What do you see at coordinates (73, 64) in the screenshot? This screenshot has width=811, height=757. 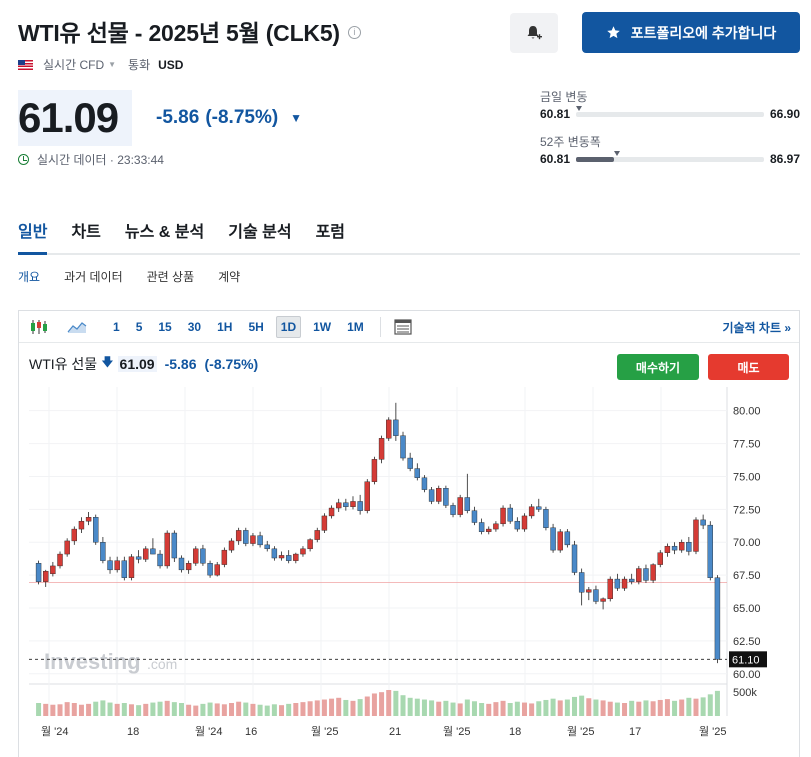 I see `market-type: 실시간 CFD` at bounding box center [73, 64].